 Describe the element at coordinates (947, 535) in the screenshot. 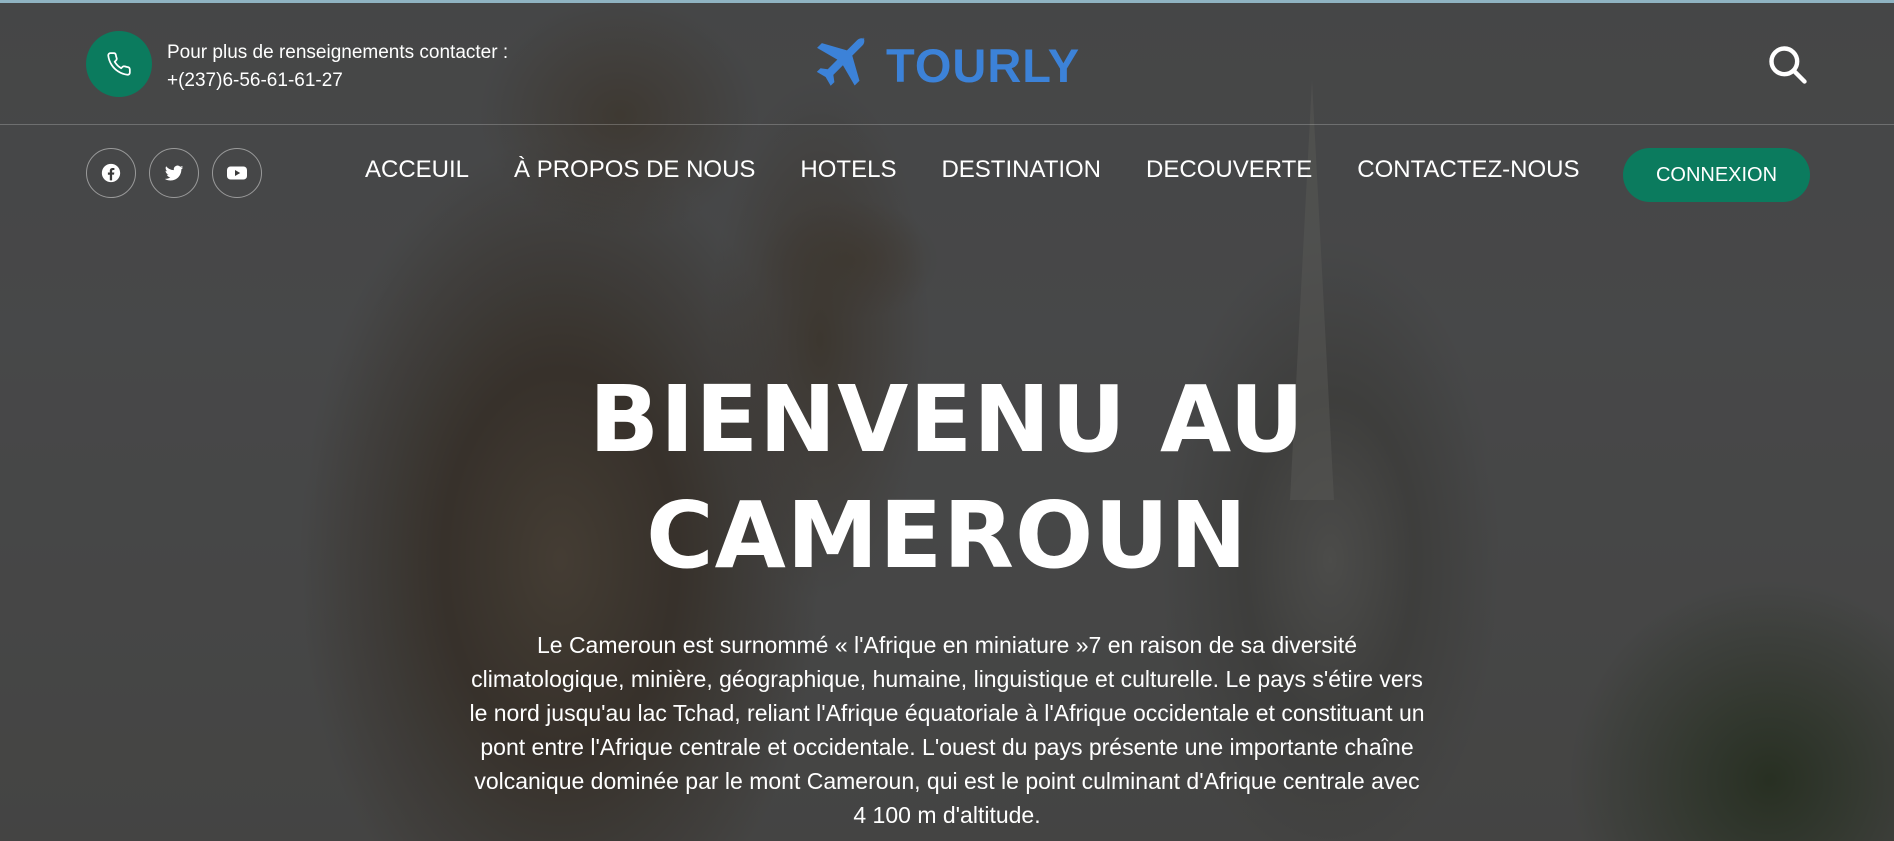

I see `hero-title-line-2: CAMEROUN` at that location.